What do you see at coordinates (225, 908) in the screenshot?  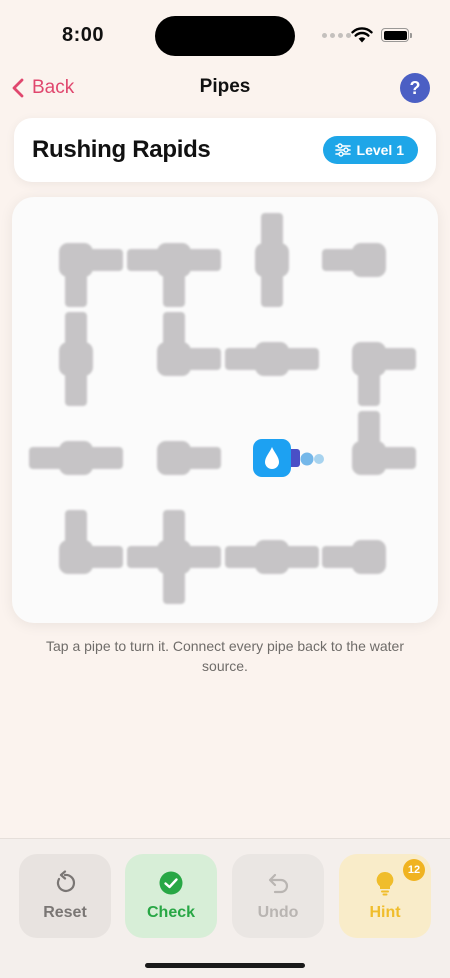 I see `bottom-action-bar: Reset Check Undo Hint 12` at bounding box center [225, 908].